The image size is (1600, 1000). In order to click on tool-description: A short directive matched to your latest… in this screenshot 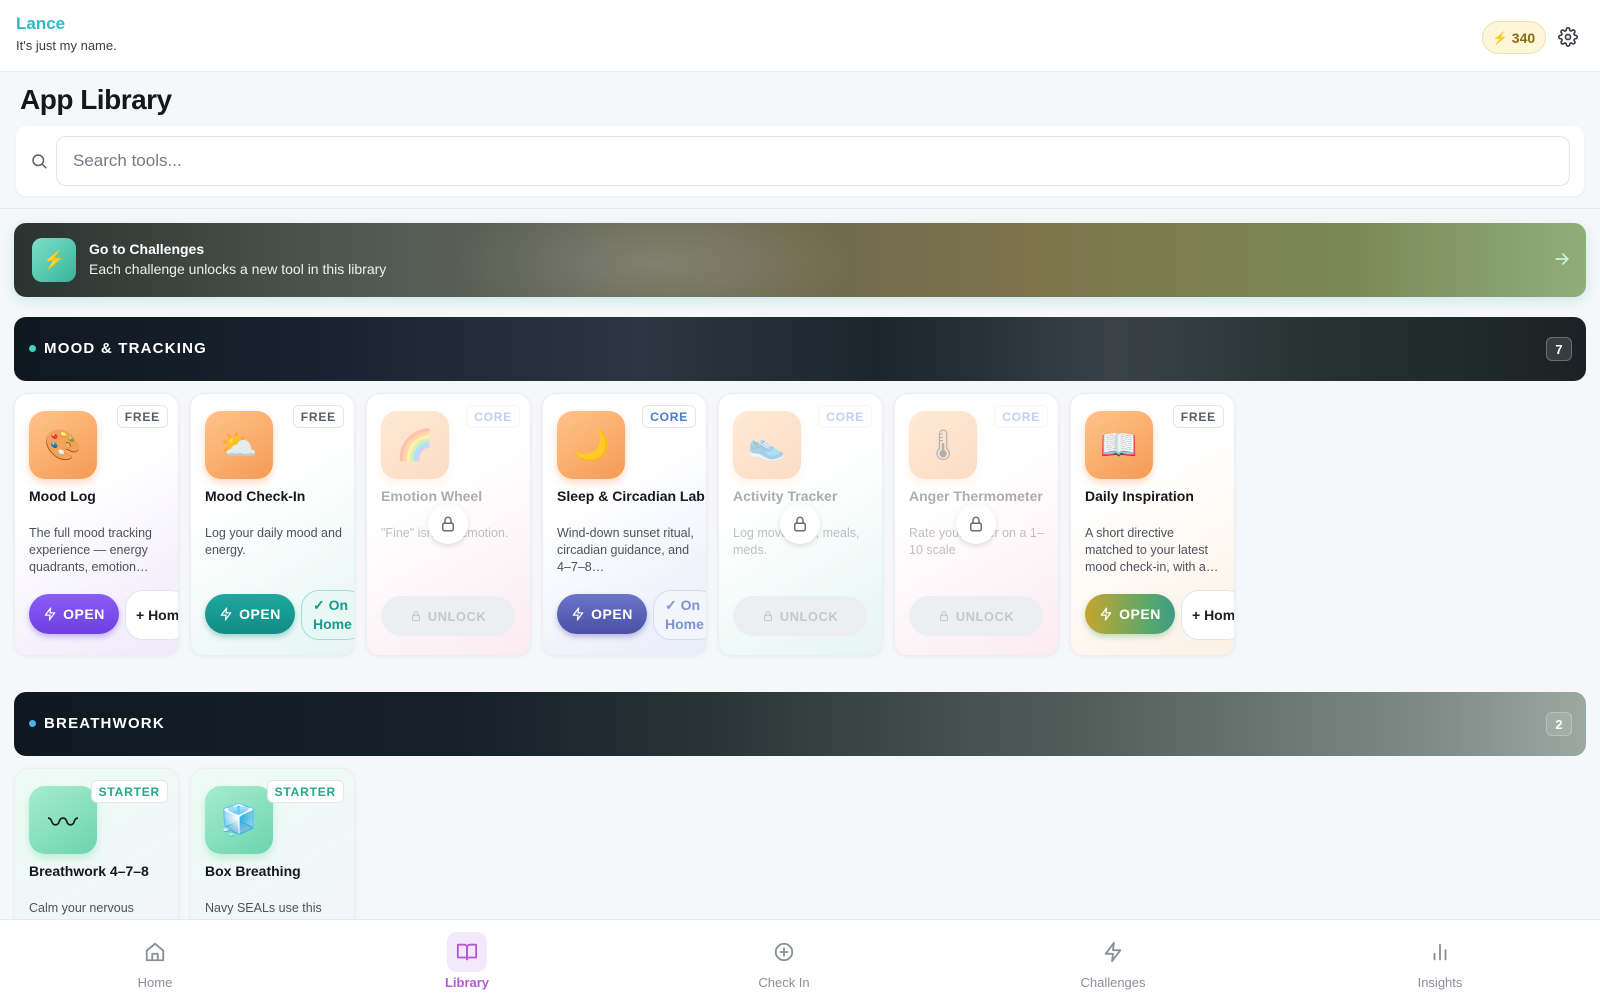, I will do `click(1152, 550)`.